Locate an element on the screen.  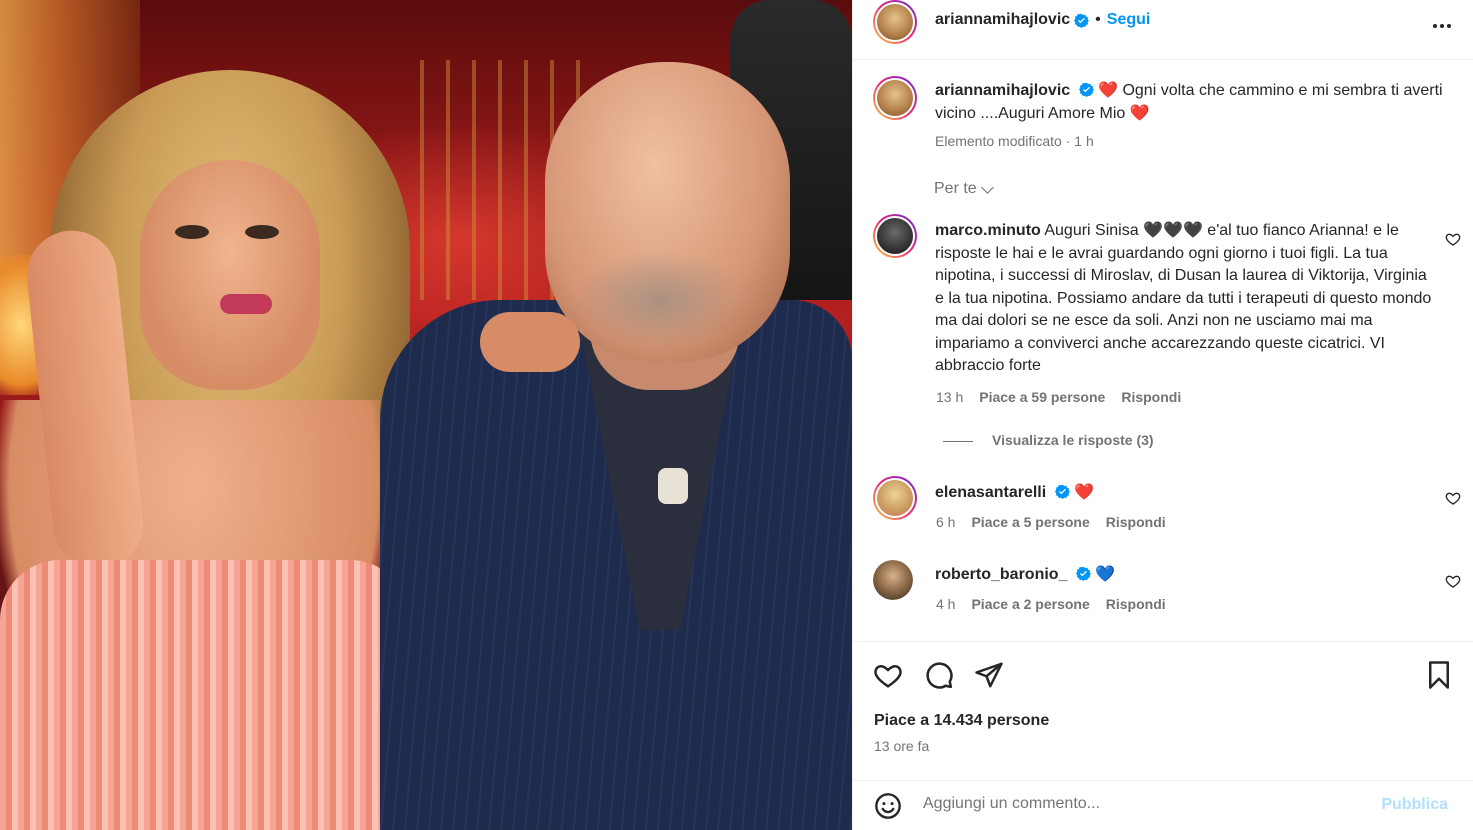
comment-meta: 6 h Piace a 5 persone Rispondi is located at coordinates (1051, 522).